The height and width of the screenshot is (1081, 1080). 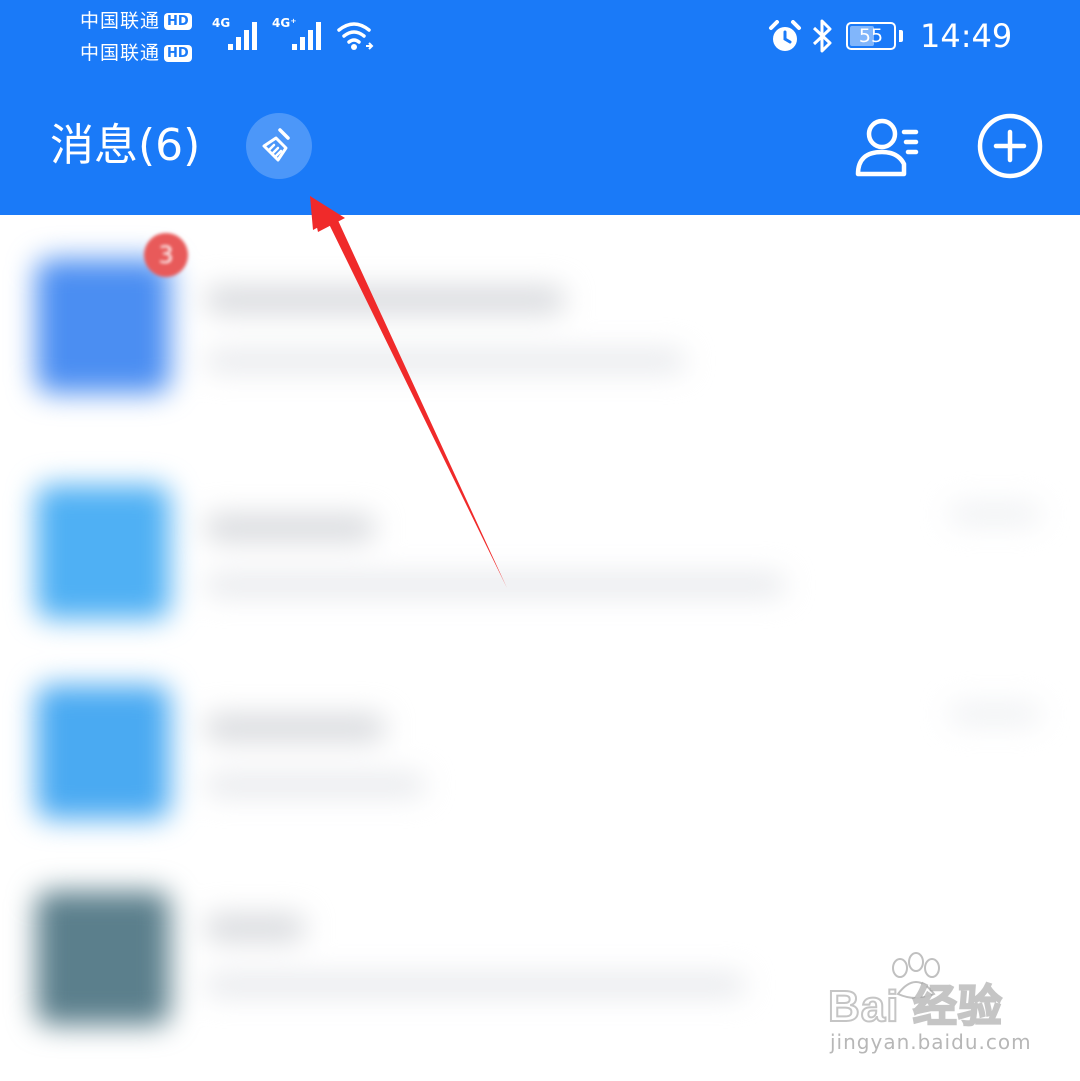 I want to click on battery-tip, so click(x=901, y=36).